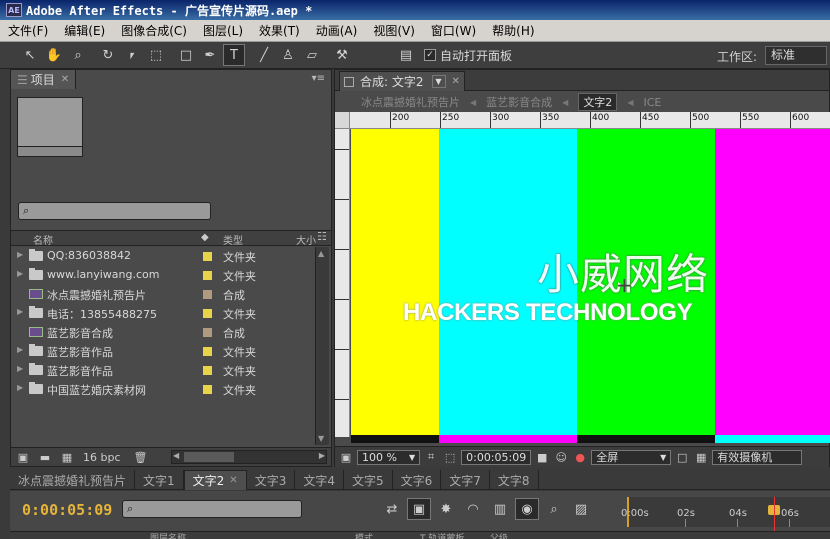 Image resolution: width=830 pixels, height=539 pixels. Describe the element at coordinates (431, 457) in the screenshot. I see `grid-icon: ⌗` at that location.